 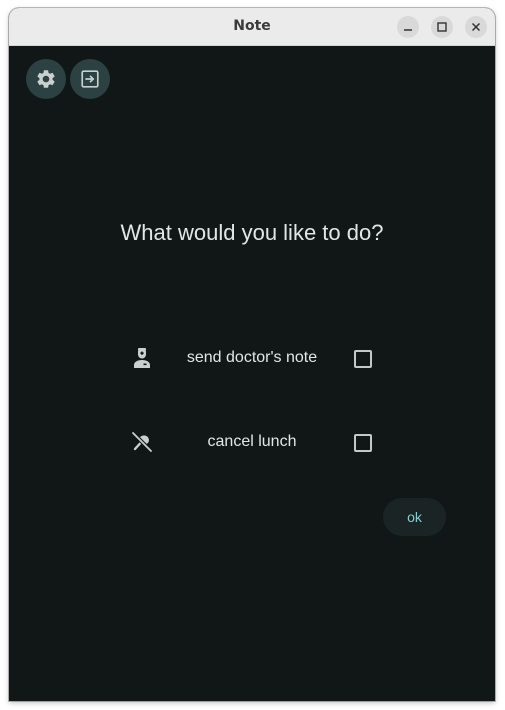 I want to click on maximize-button, so click(x=442, y=27).